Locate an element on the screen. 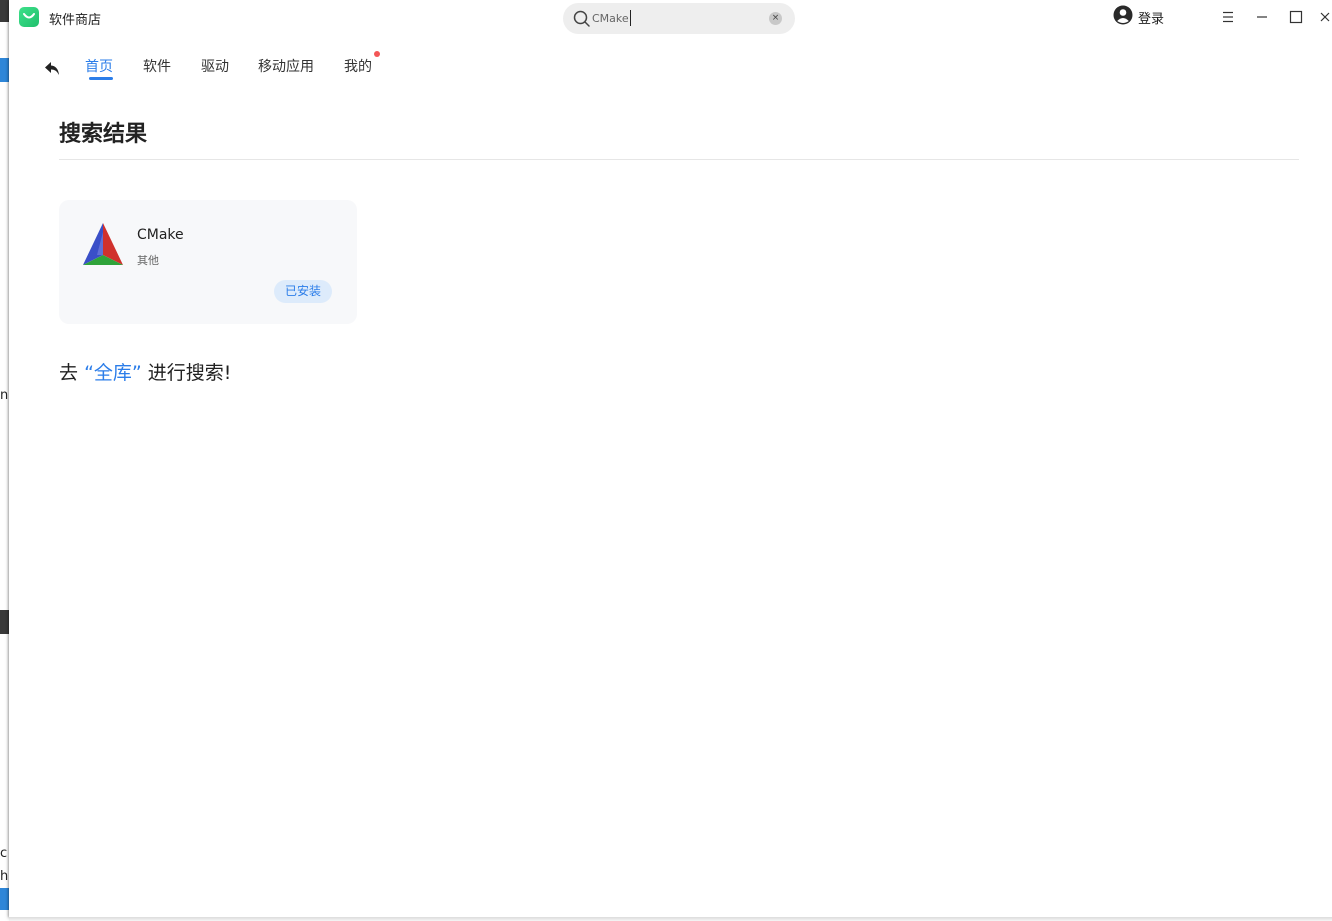 The image size is (1332, 921). tab-label: 首页 is located at coordinates (99, 67).